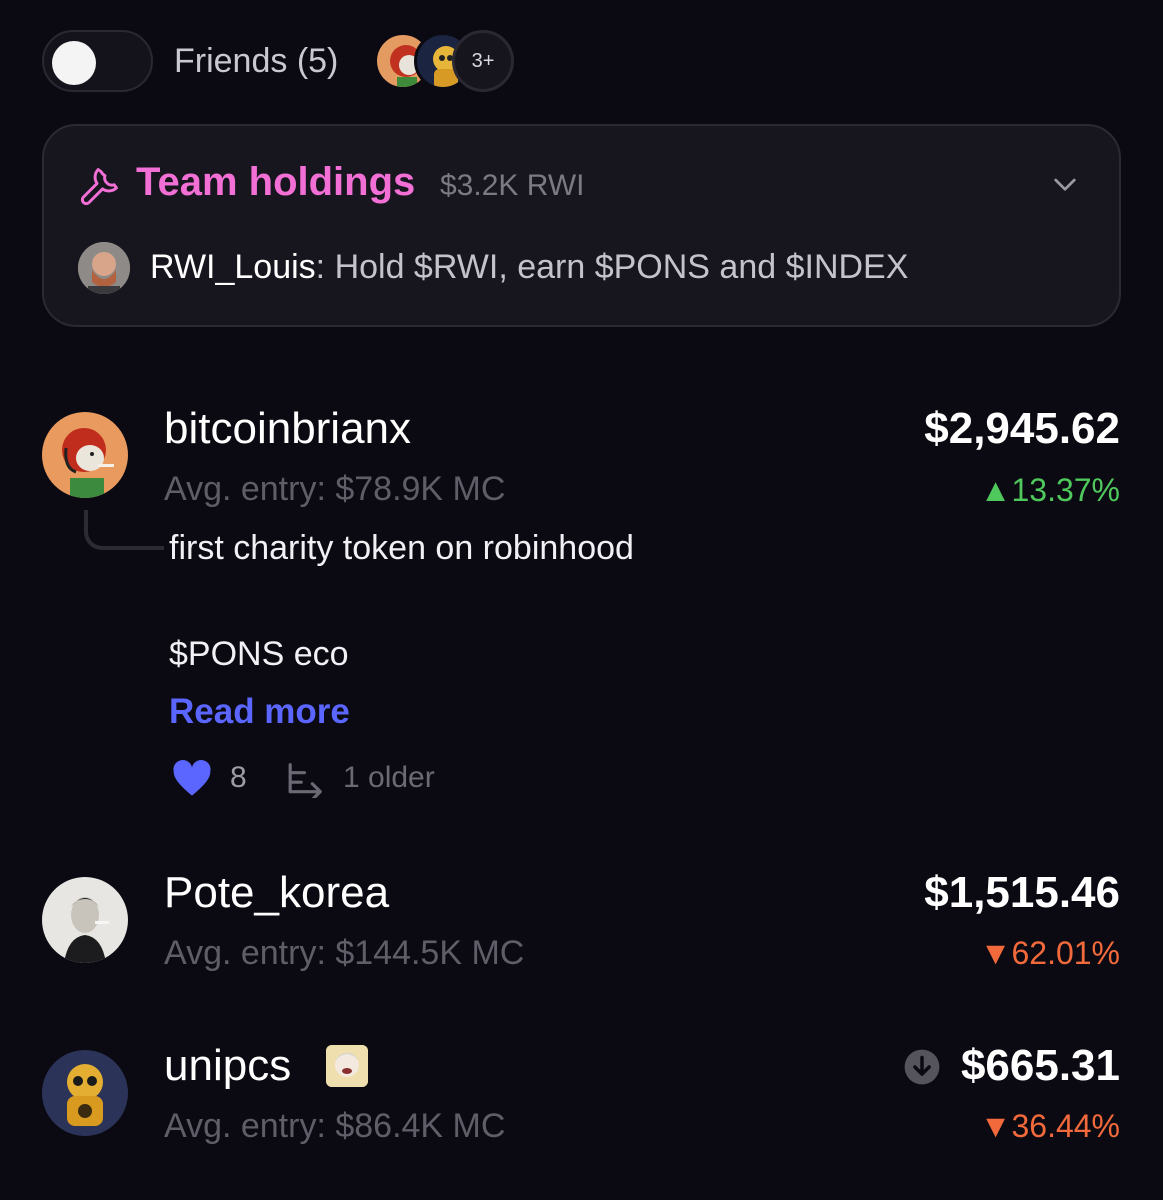 This screenshot has width=1163, height=1200. Describe the element at coordinates (276, 182) in the screenshot. I see `team-holdings-title: Team holdings` at that location.